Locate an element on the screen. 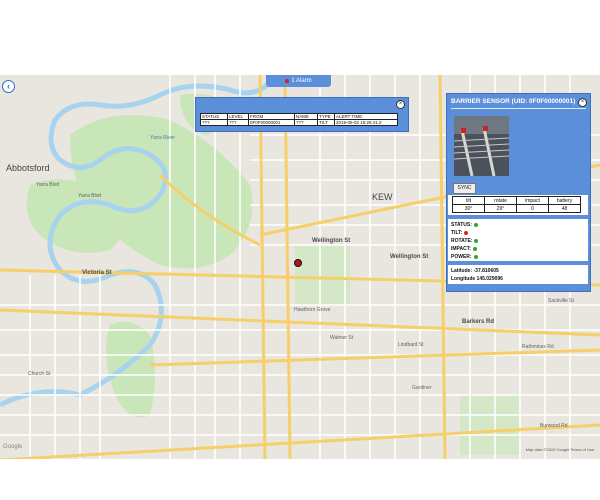 Image resolution: width=600 pixels, height=500 pixels. tilt-row: TILT: is located at coordinates (460, 233).